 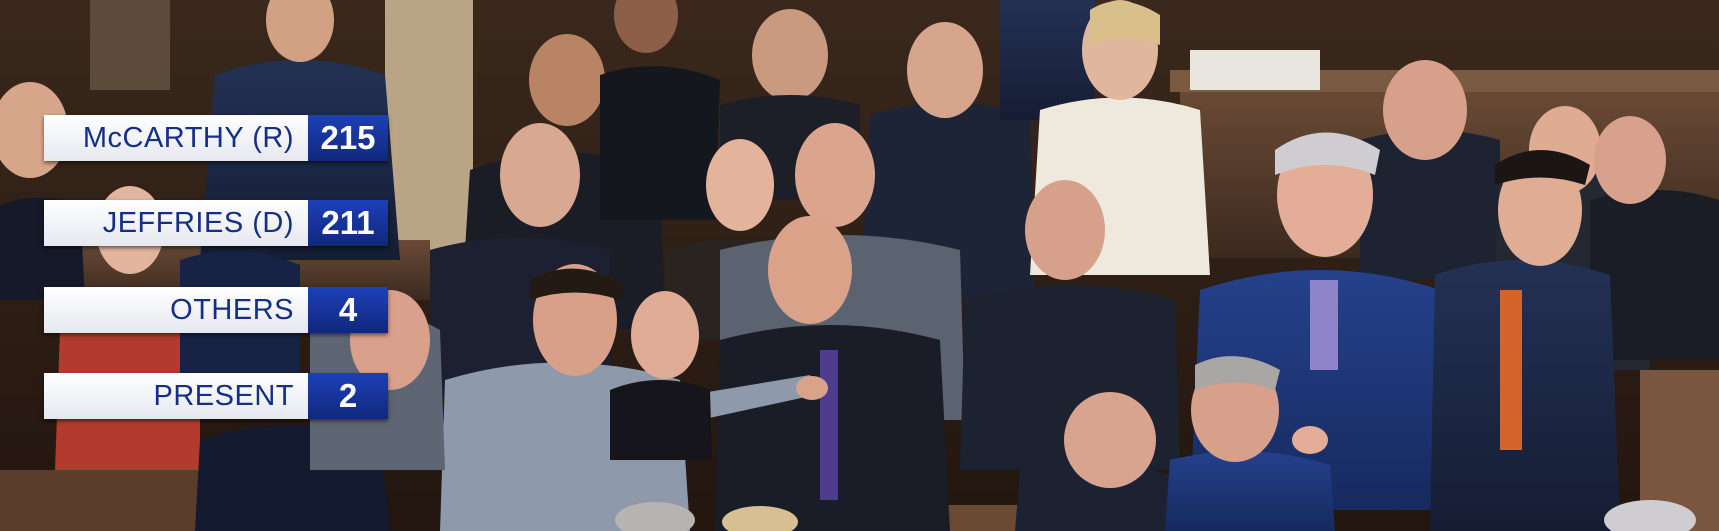 I want to click on vote-count: 211, so click(x=348, y=223).